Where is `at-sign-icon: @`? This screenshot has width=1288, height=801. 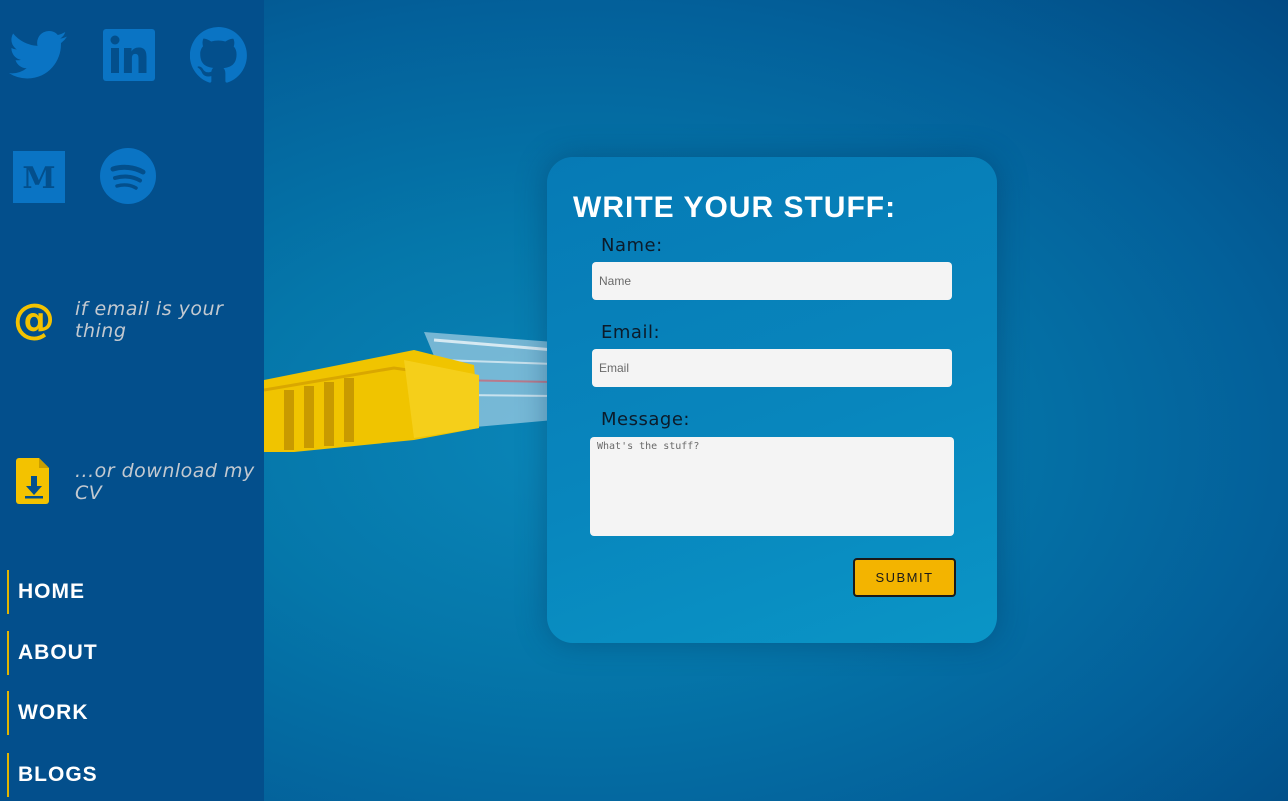
at-sign-icon: @ is located at coordinates (34, 319).